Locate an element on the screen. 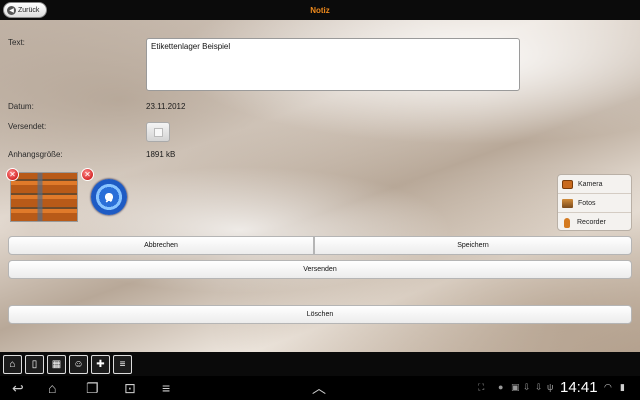 This screenshot has width=640, height=400. microphone-icon is located at coordinates (567, 222).